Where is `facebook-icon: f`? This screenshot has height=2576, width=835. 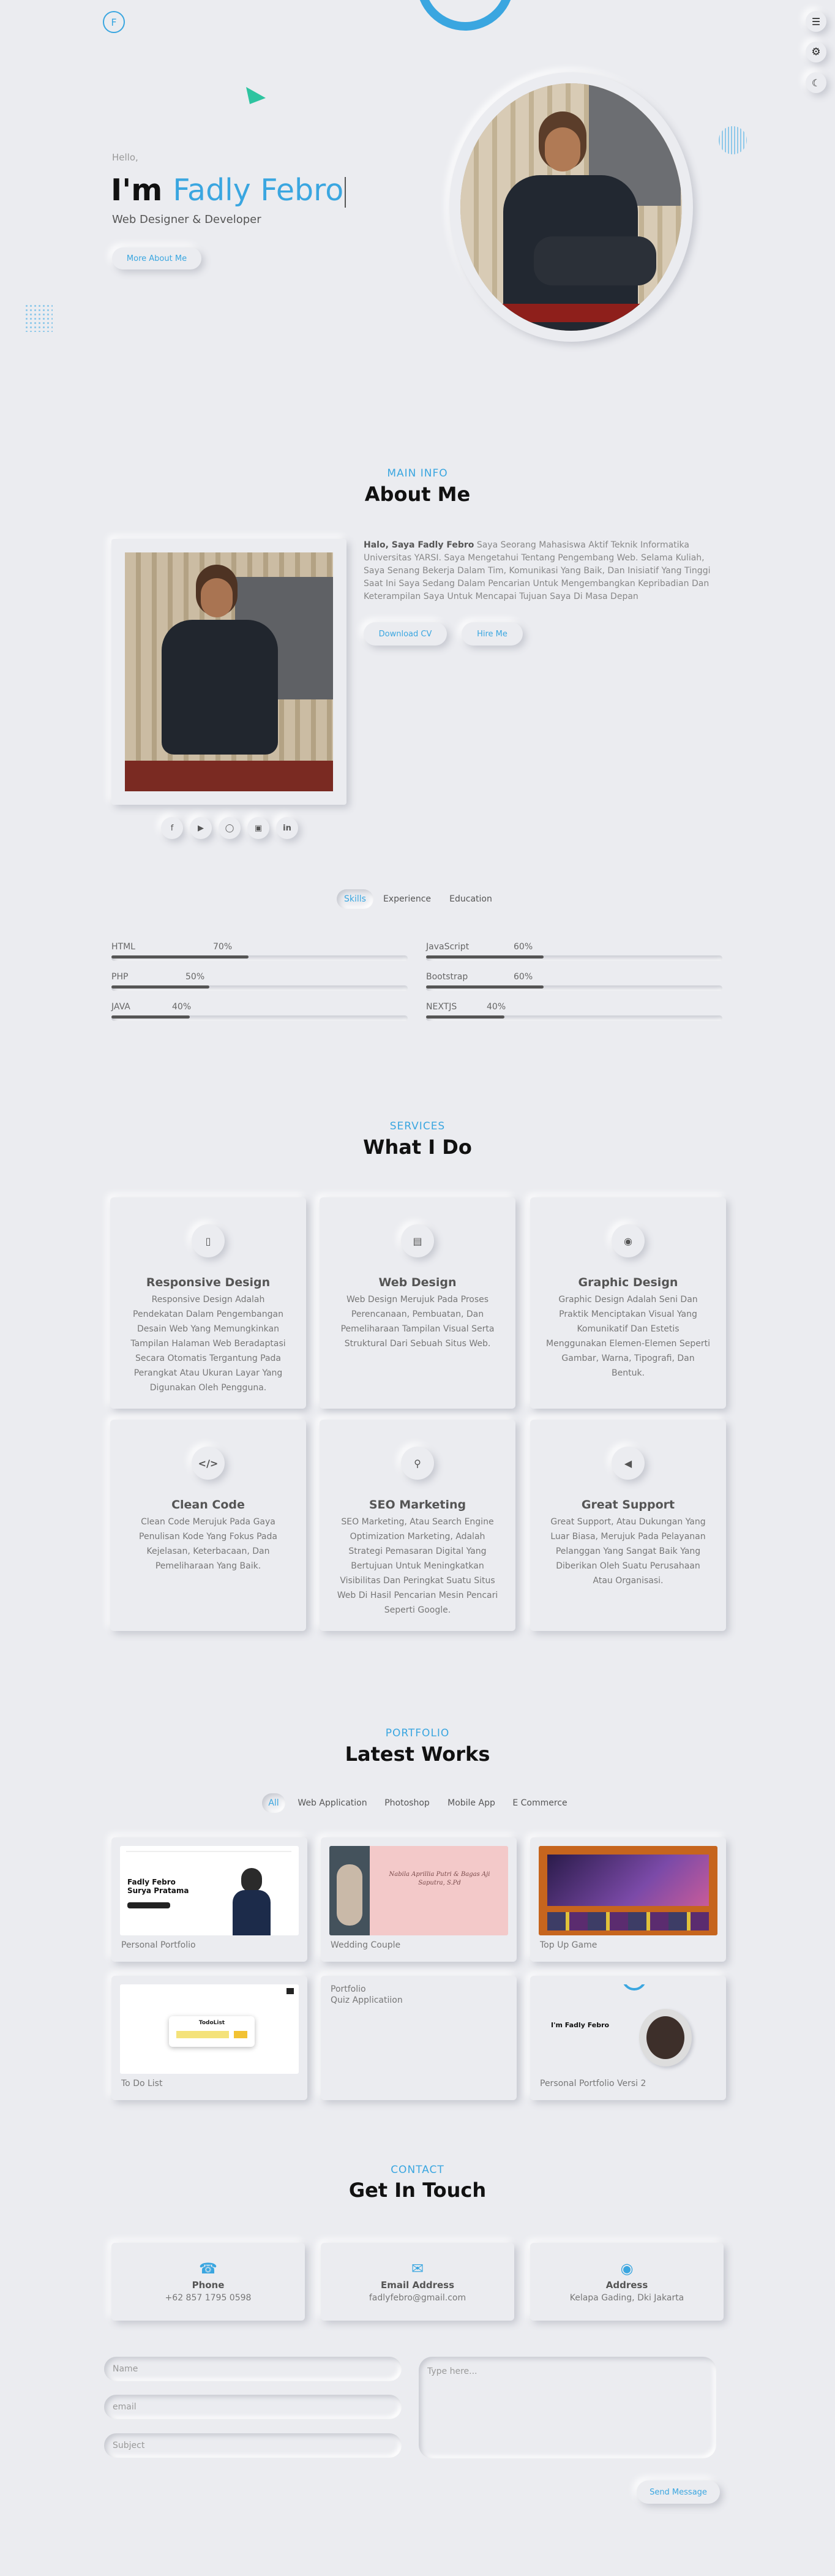
facebook-icon: f is located at coordinates (172, 828).